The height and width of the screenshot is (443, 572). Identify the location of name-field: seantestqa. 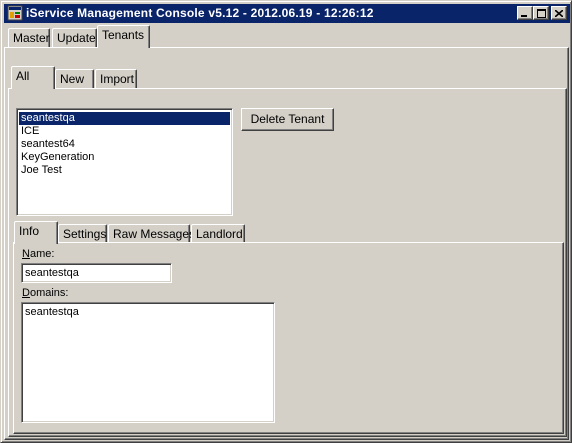
(96, 273).